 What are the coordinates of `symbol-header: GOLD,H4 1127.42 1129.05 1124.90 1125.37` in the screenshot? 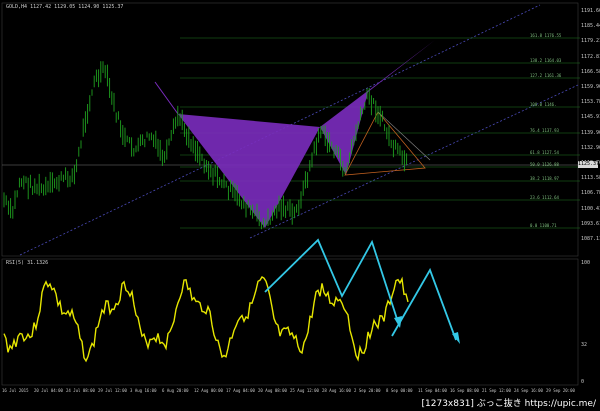 It's located at (65, 7).